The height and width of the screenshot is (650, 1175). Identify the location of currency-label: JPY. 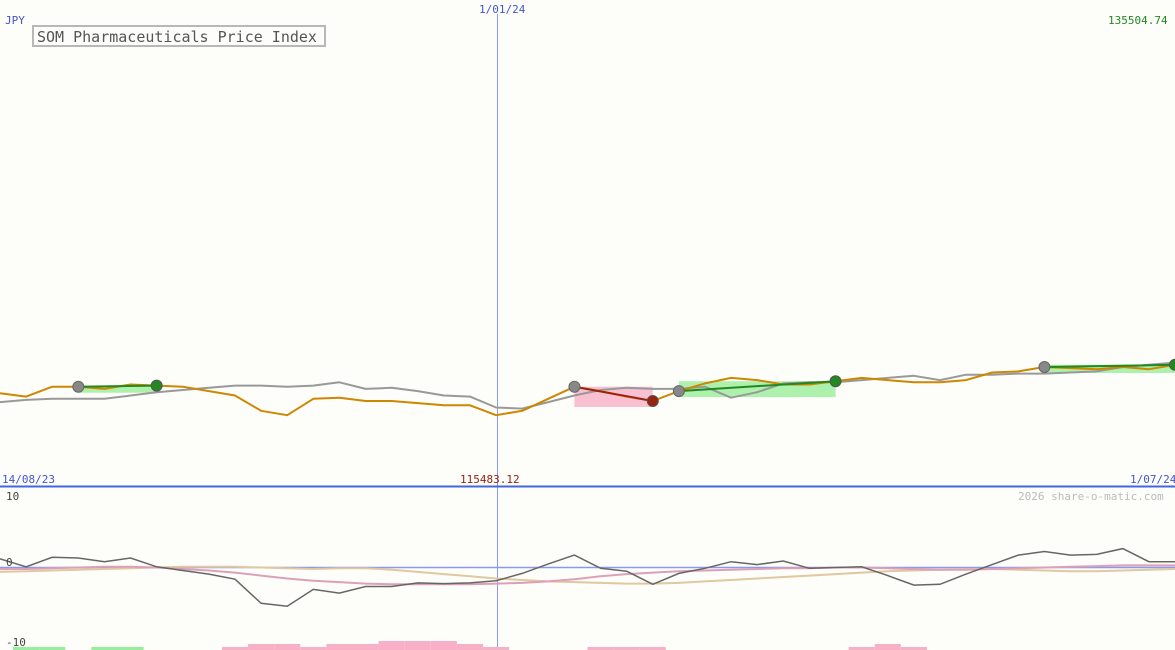
(15, 20).